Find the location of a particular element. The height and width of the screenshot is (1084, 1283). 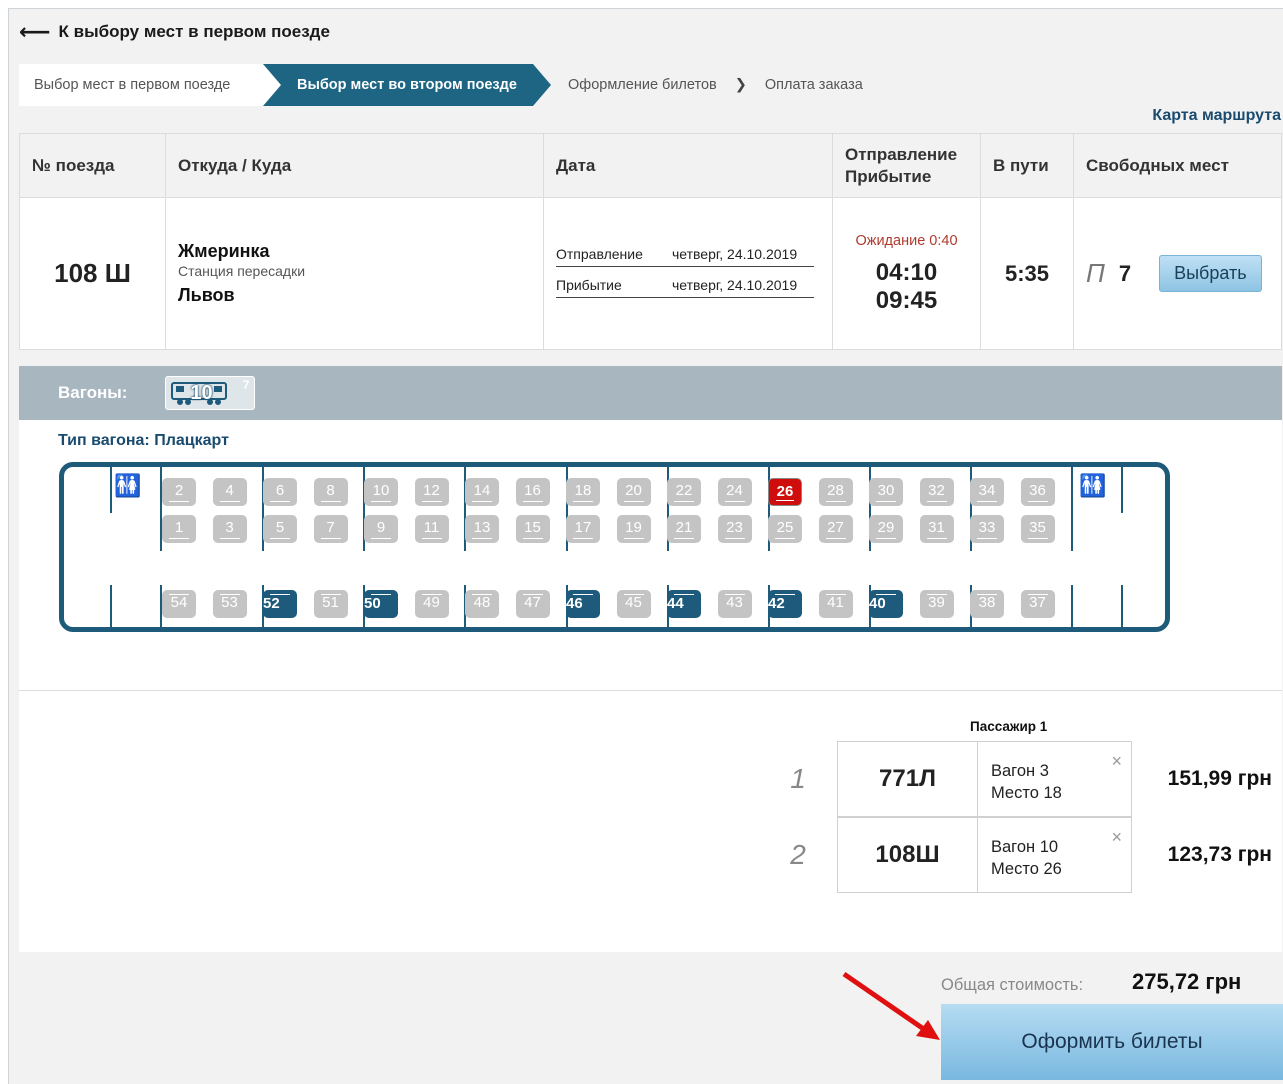

seat-26: 26 is located at coordinates (785, 492).